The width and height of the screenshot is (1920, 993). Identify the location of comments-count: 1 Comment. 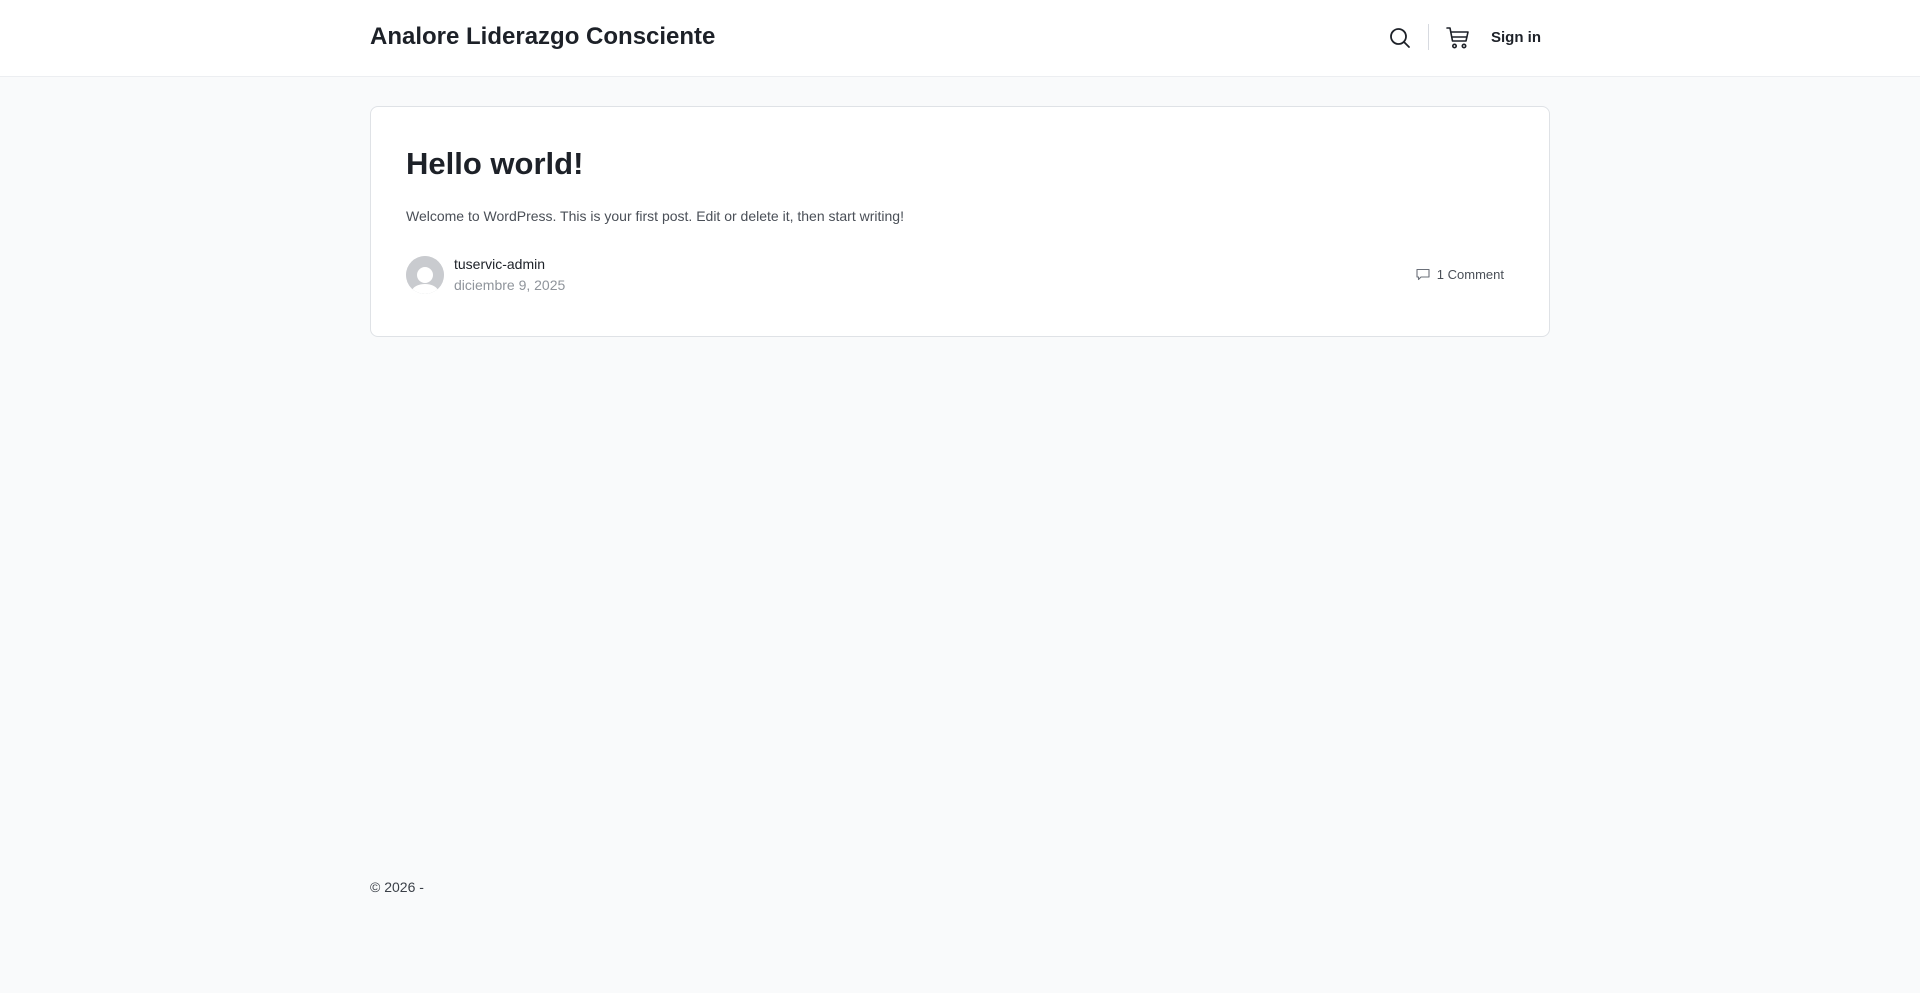
(1470, 274).